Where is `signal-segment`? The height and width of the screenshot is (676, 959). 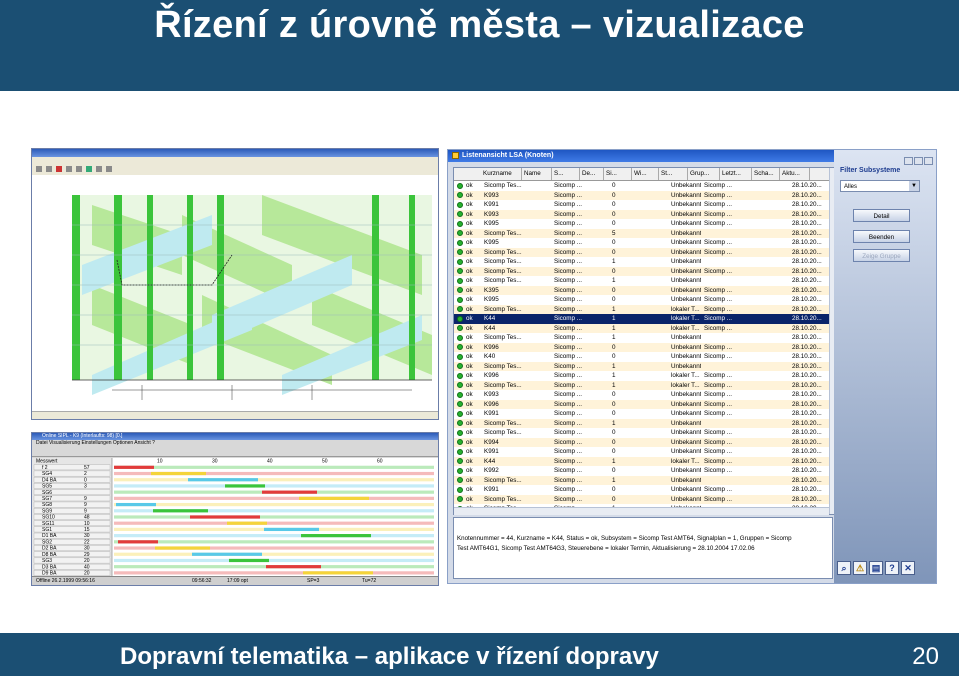 signal-segment is located at coordinates (247, 523).